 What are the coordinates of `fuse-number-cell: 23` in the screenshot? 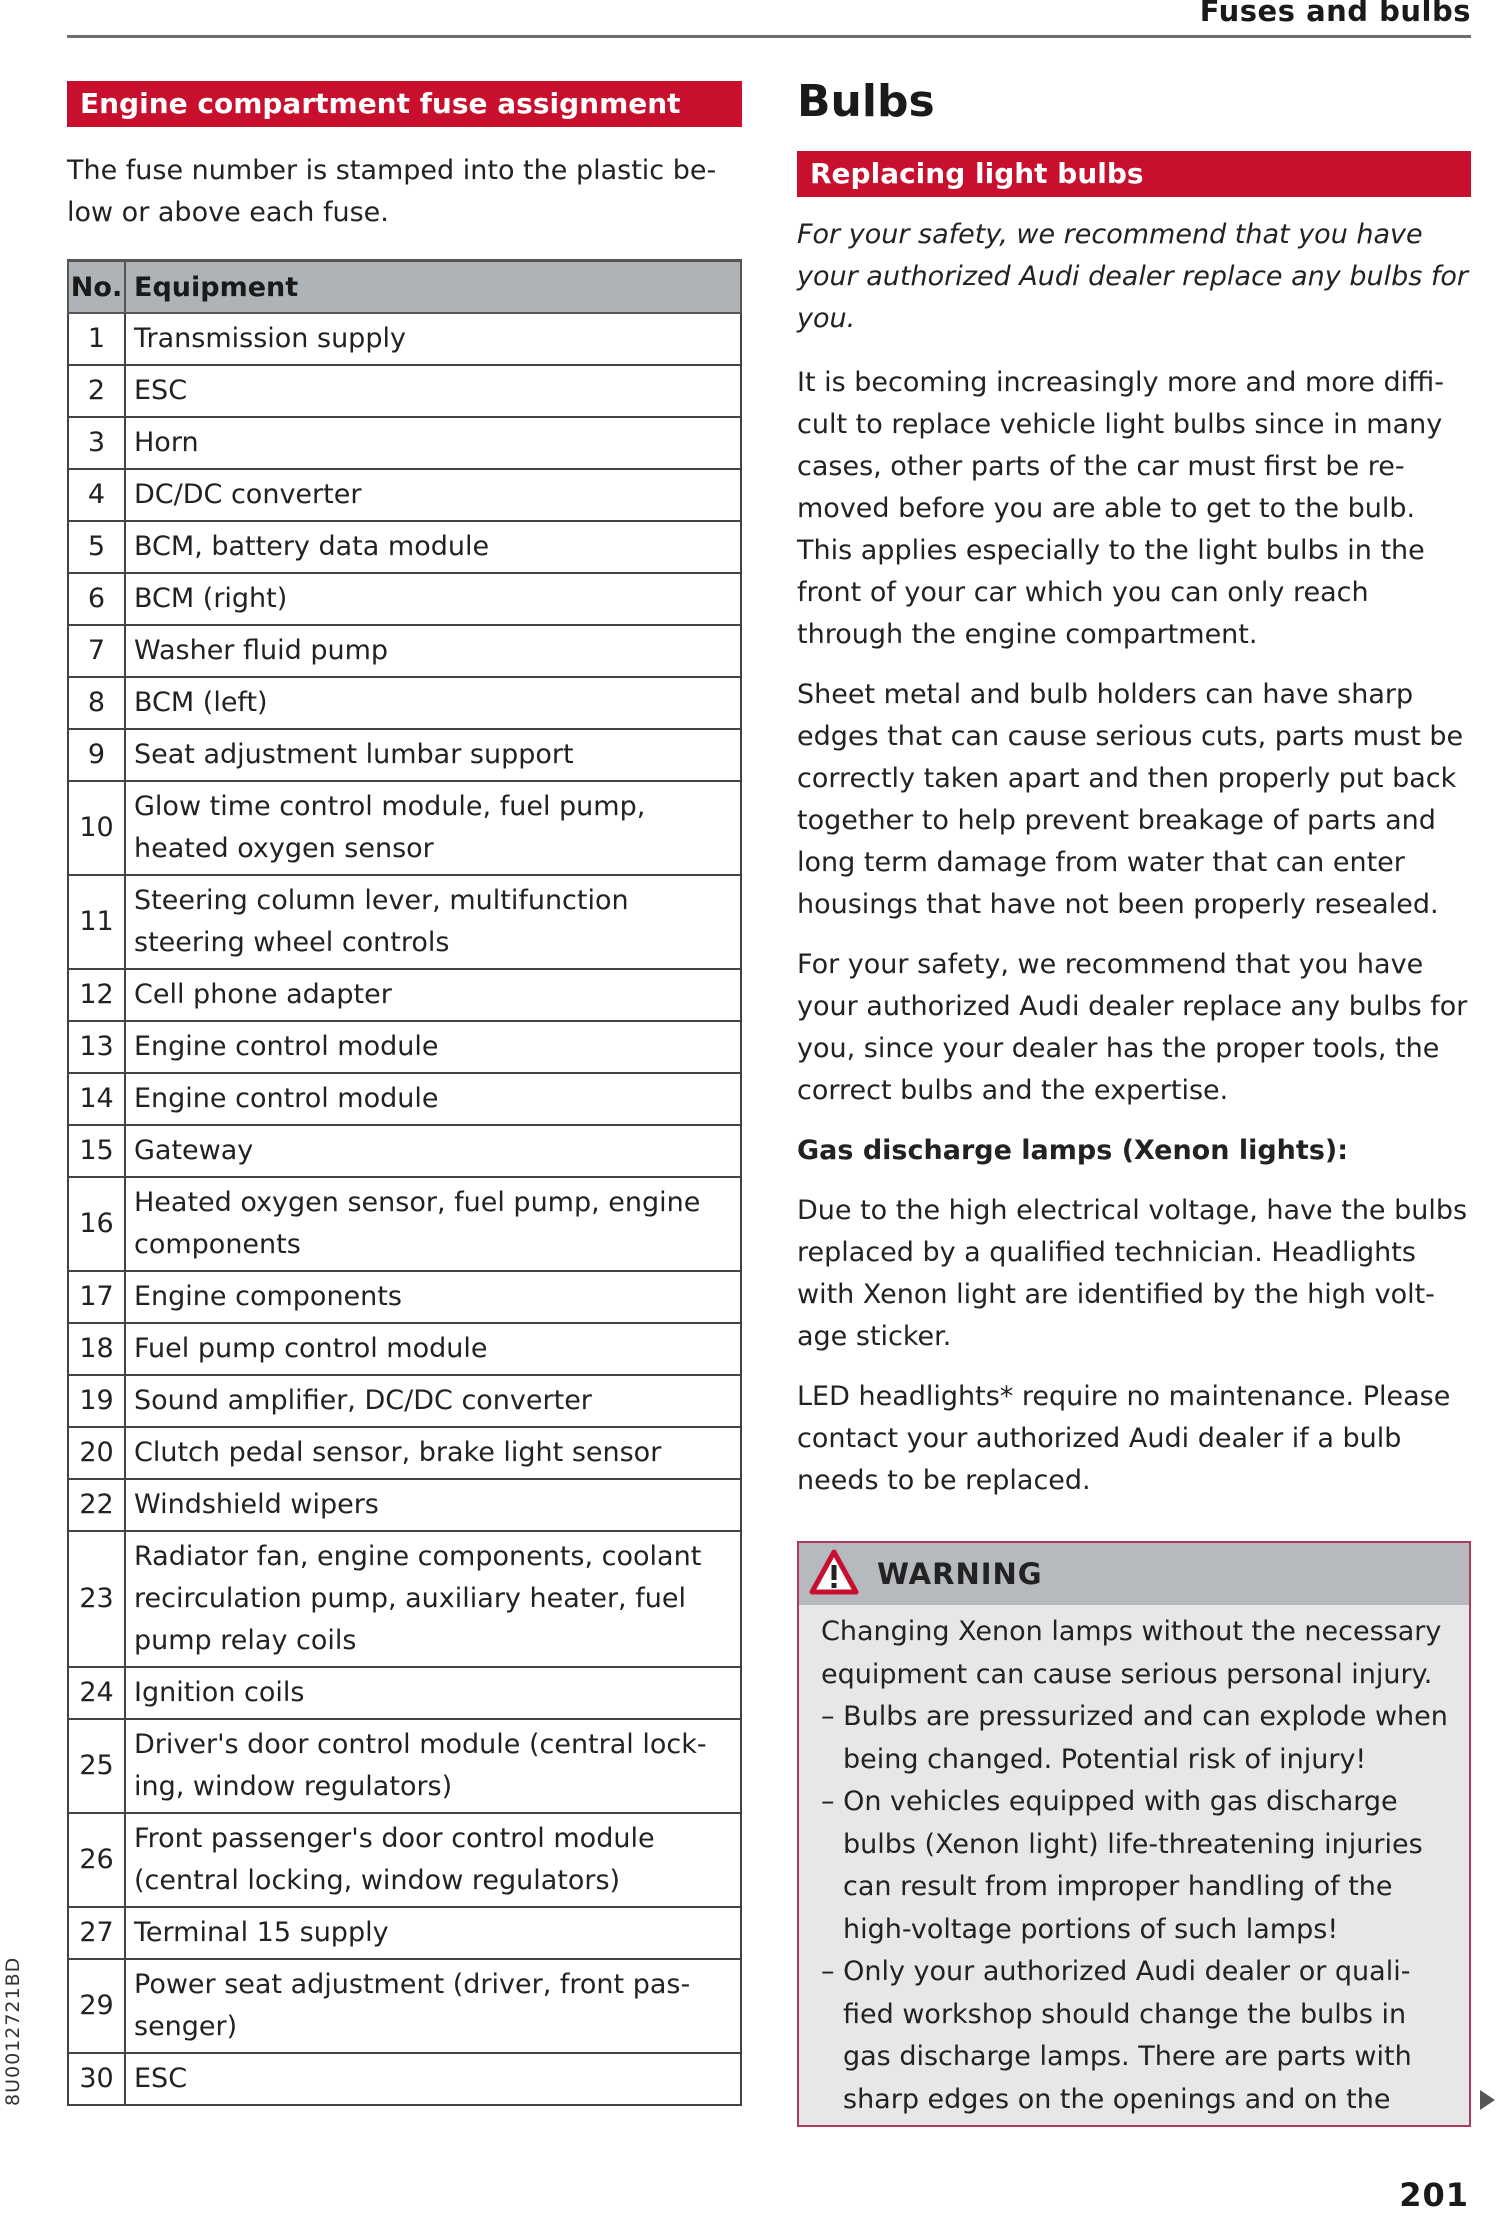 It's located at (96, 1599).